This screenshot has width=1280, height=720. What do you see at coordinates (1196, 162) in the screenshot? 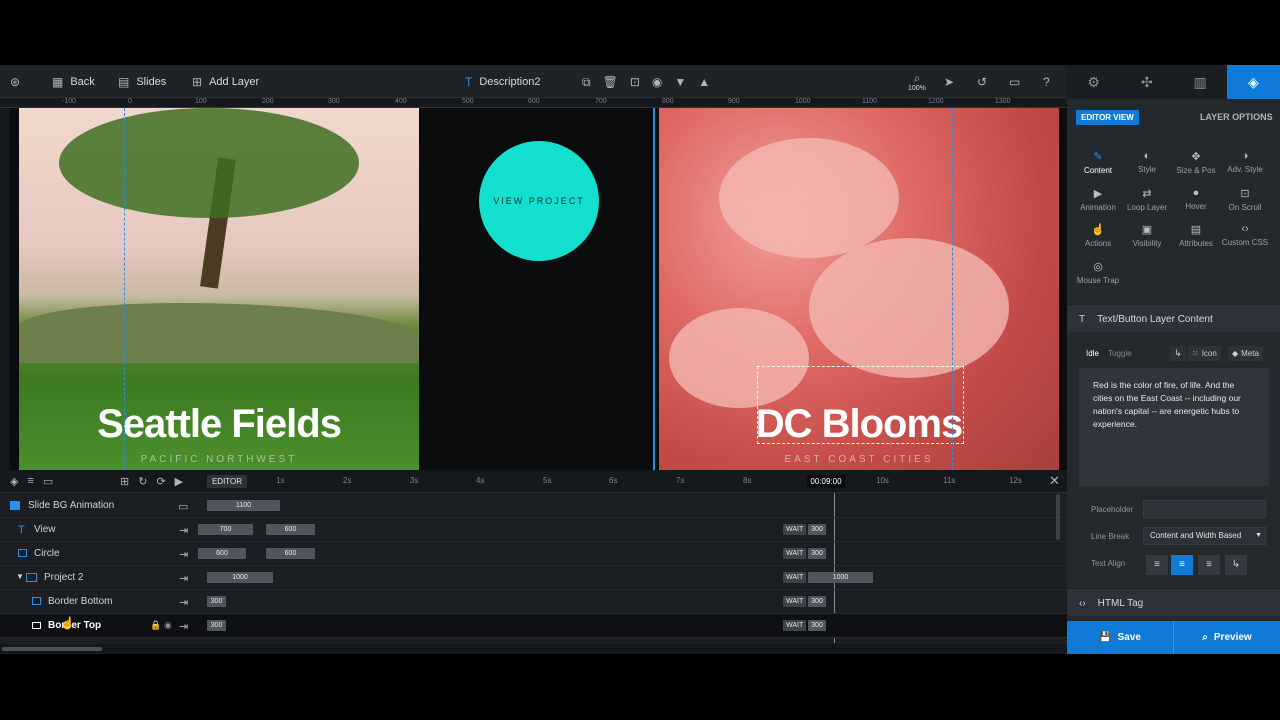
I see `size-pos-tab: ✥ Size & Pos` at bounding box center [1196, 162].